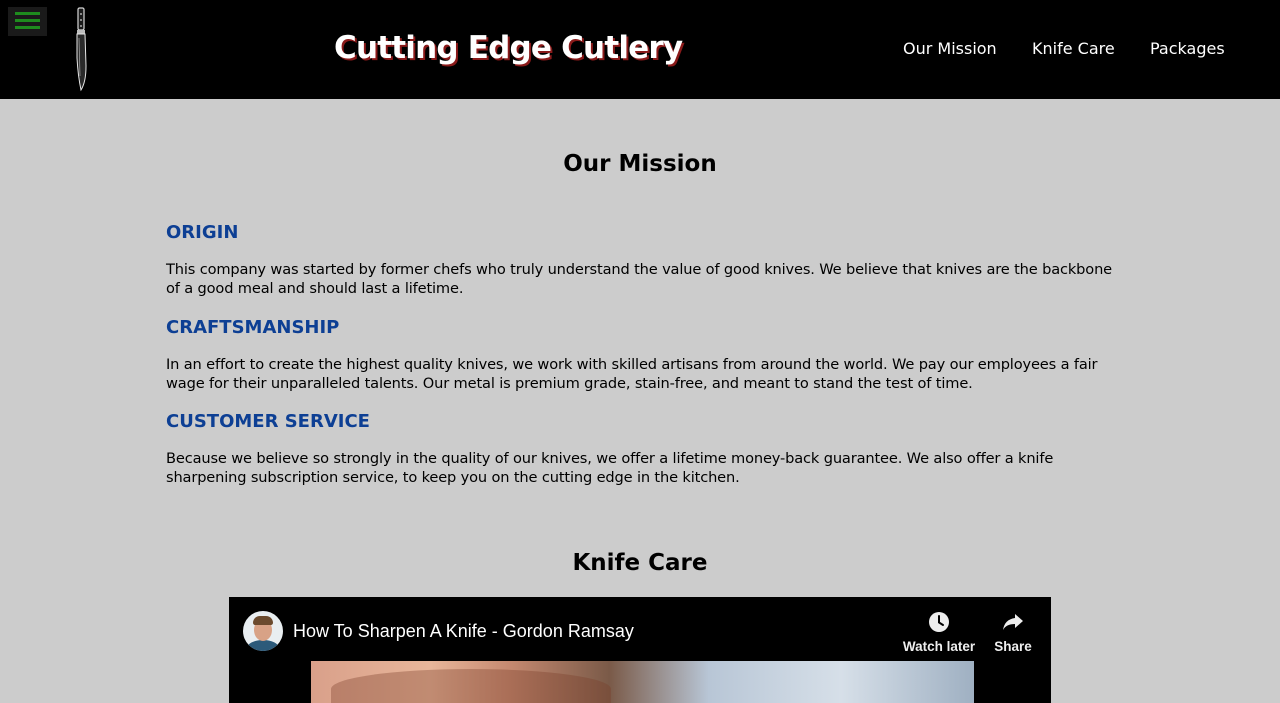  What do you see at coordinates (939, 646) in the screenshot?
I see `watch-later-label: Watch later` at bounding box center [939, 646].